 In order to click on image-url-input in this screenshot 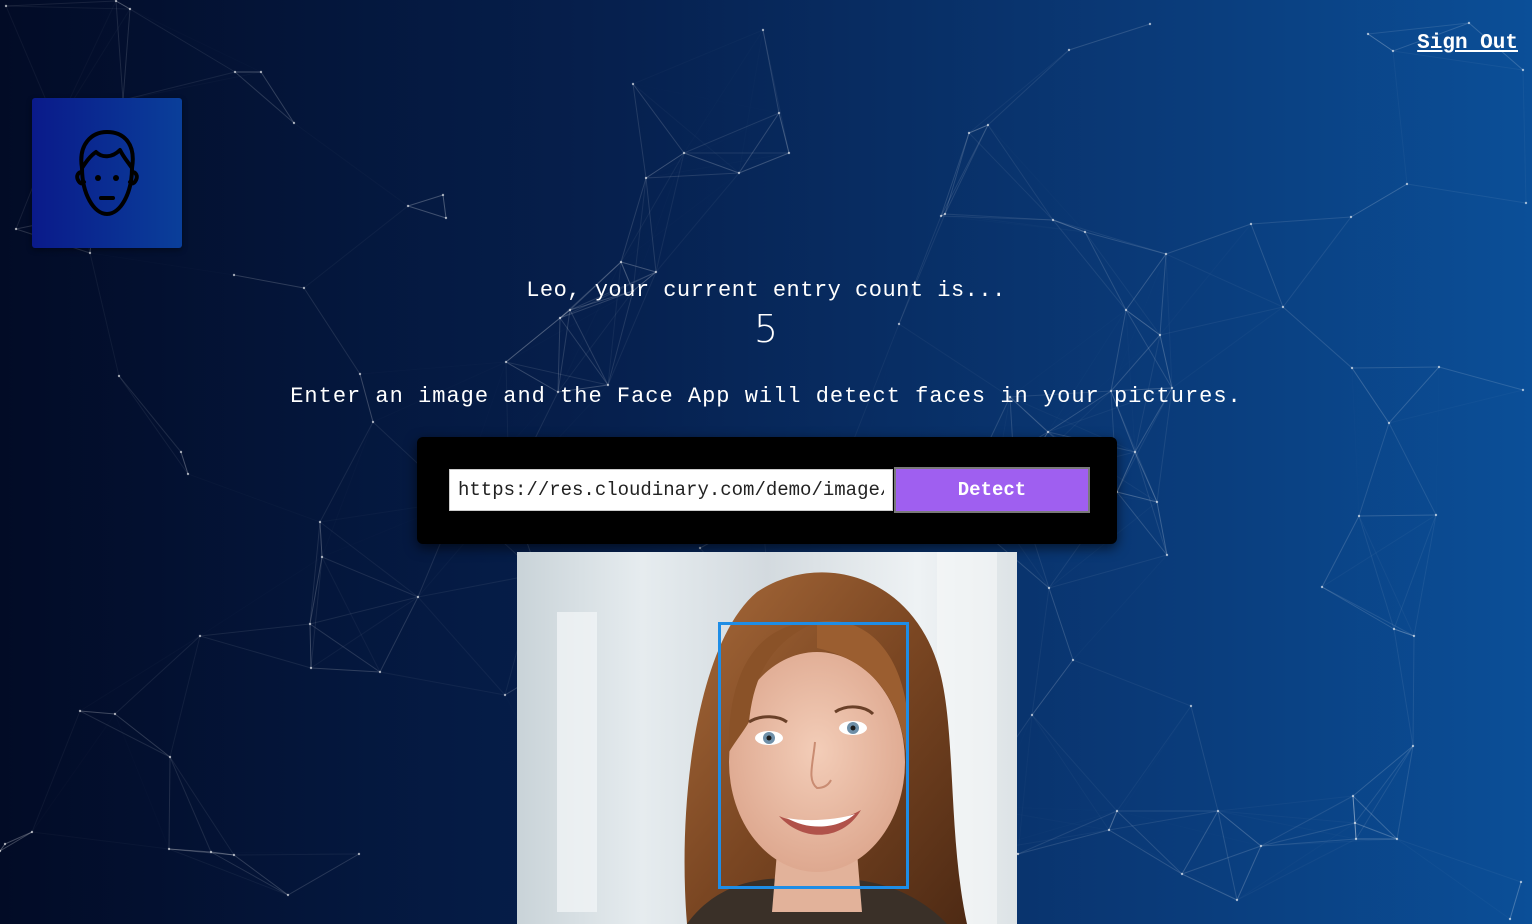, I will do `click(671, 490)`.